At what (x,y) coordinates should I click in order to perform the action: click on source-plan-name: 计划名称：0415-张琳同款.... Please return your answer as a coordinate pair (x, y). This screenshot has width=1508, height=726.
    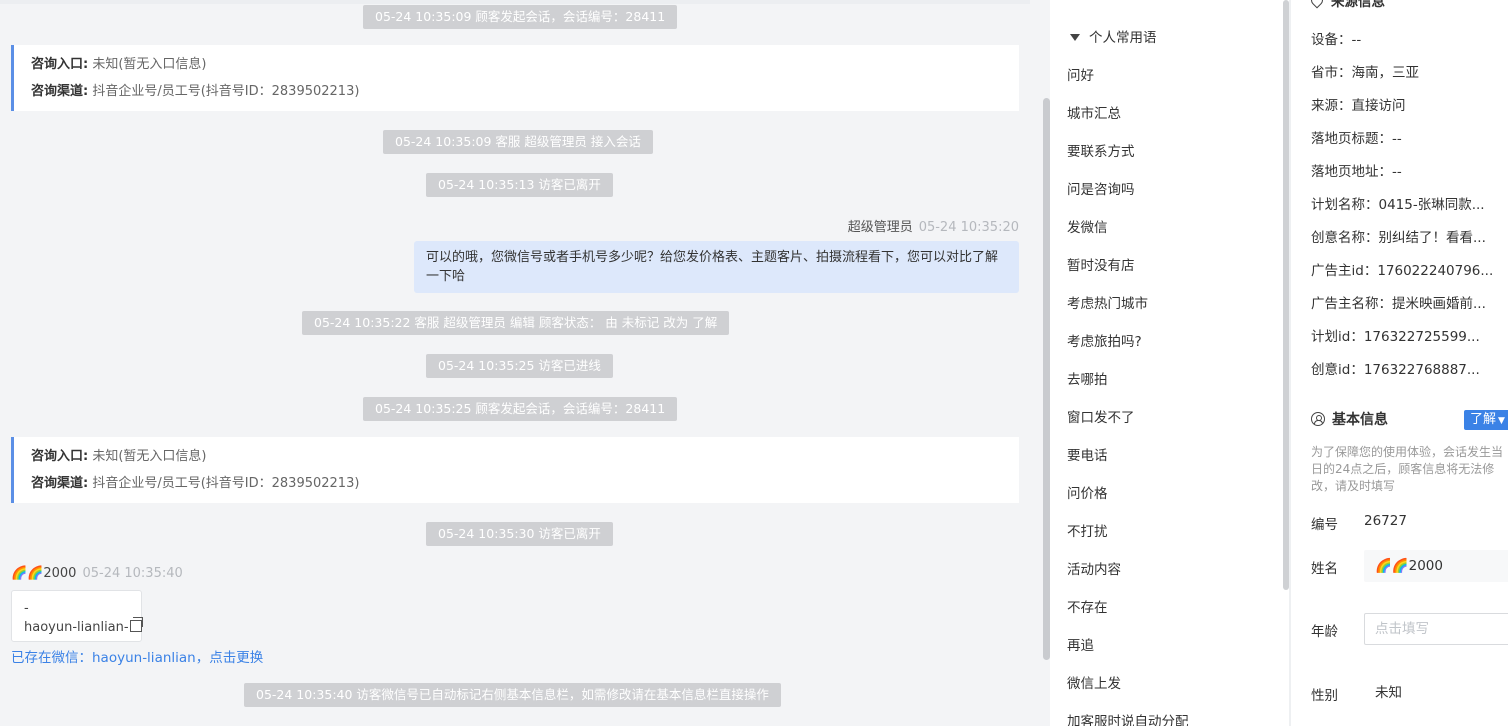
    Looking at the image, I should click on (1398, 205).